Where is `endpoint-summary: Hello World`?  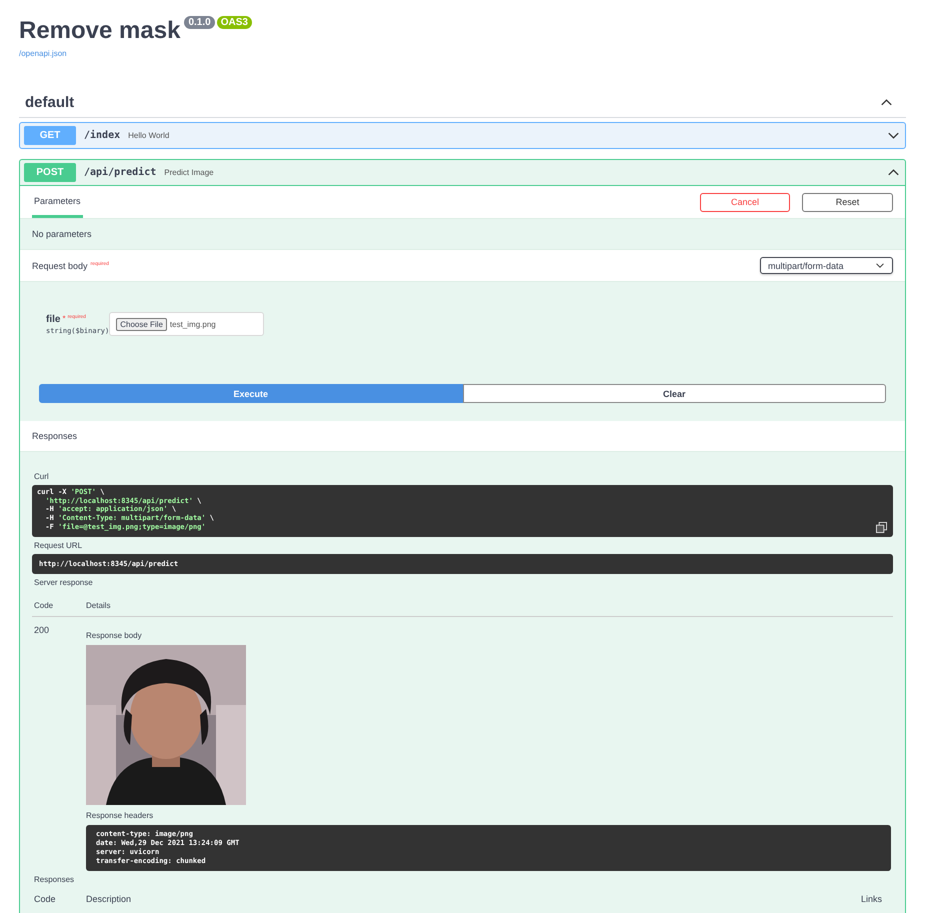
endpoint-summary: Hello World is located at coordinates (149, 135).